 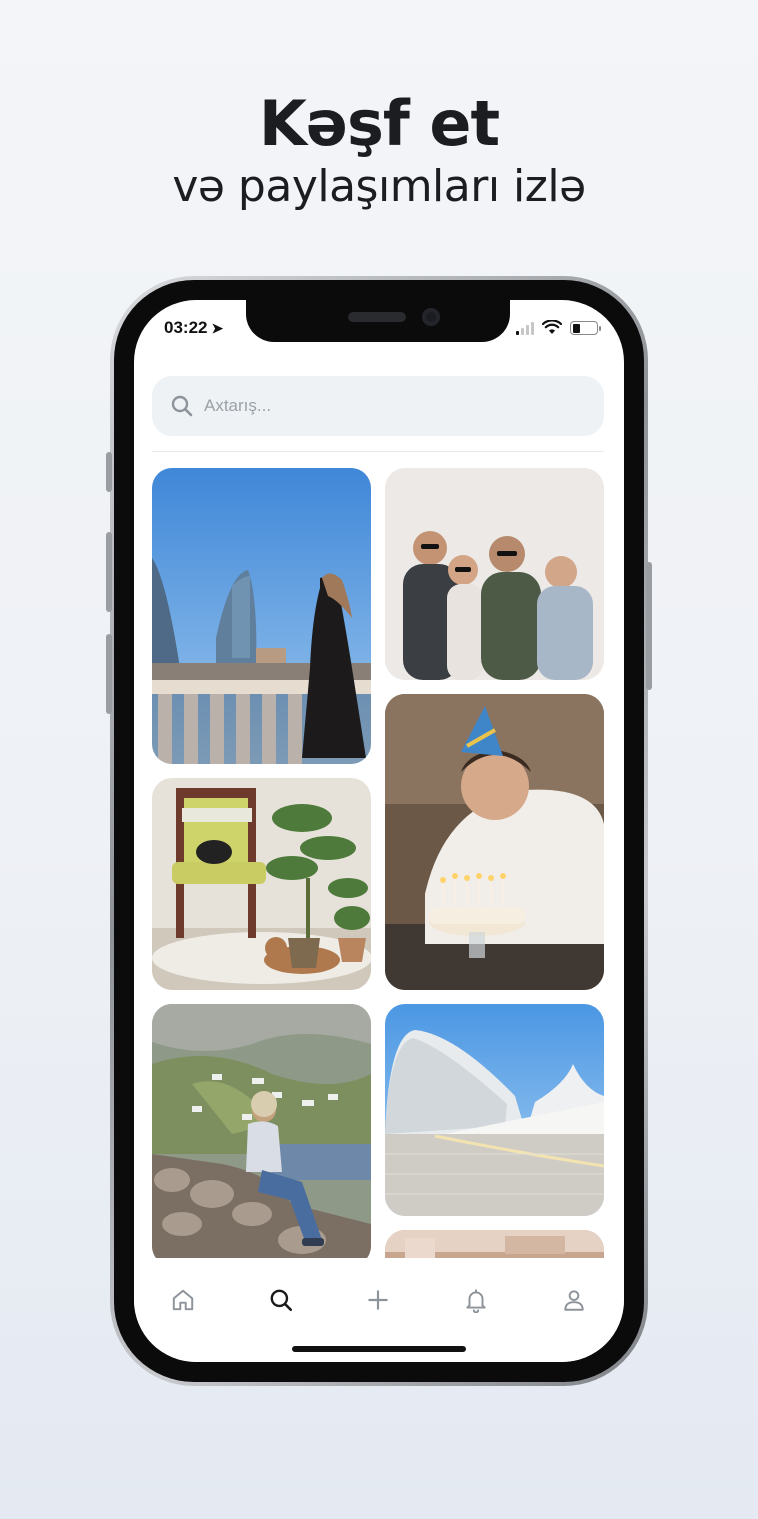 What do you see at coordinates (217, 328) in the screenshot?
I see `location-arrow-icon: ➤` at bounding box center [217, 328].